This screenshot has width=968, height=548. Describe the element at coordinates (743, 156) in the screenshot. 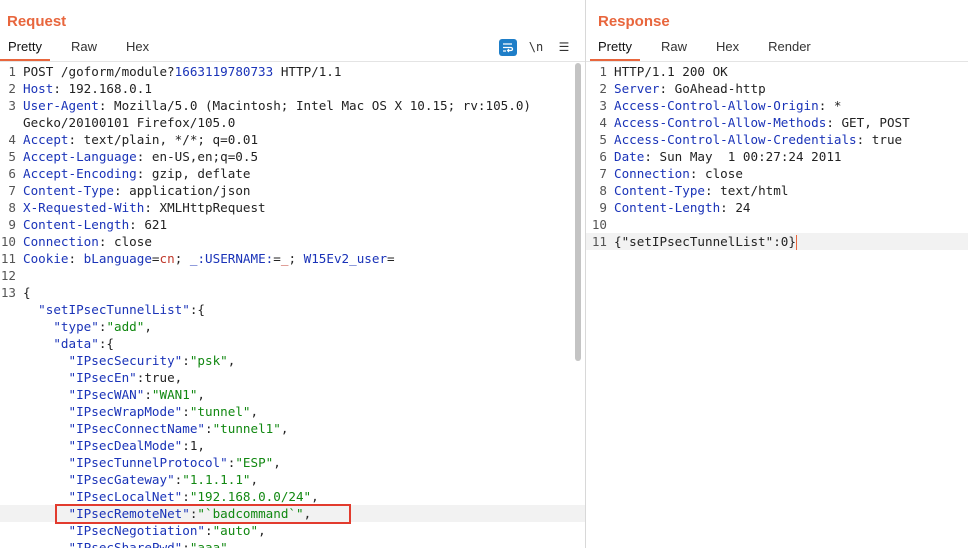

I see `code-token: : Sun May 1 00:27:24 2011` at that location.